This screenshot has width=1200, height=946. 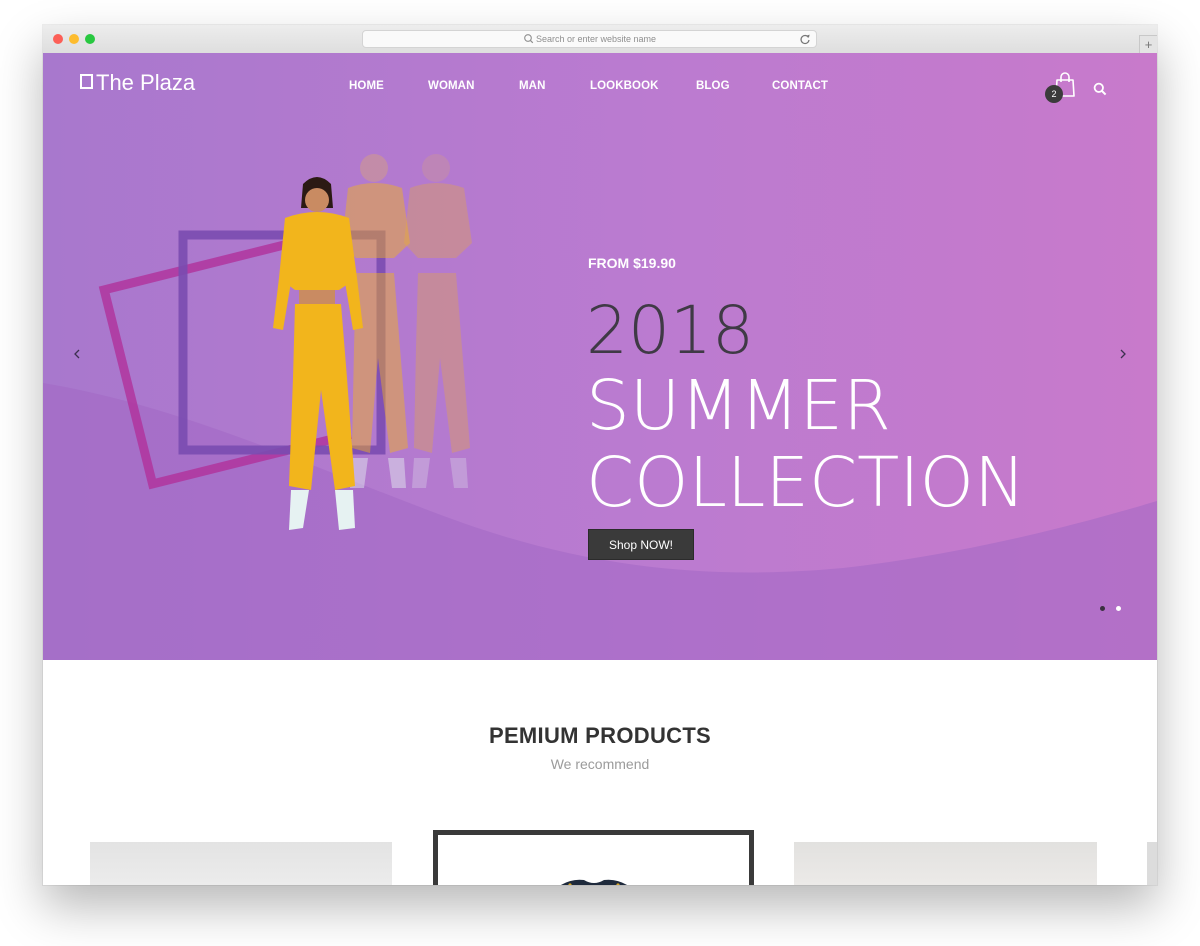 I want to click on reload-icon, so click(x=805, y=39).